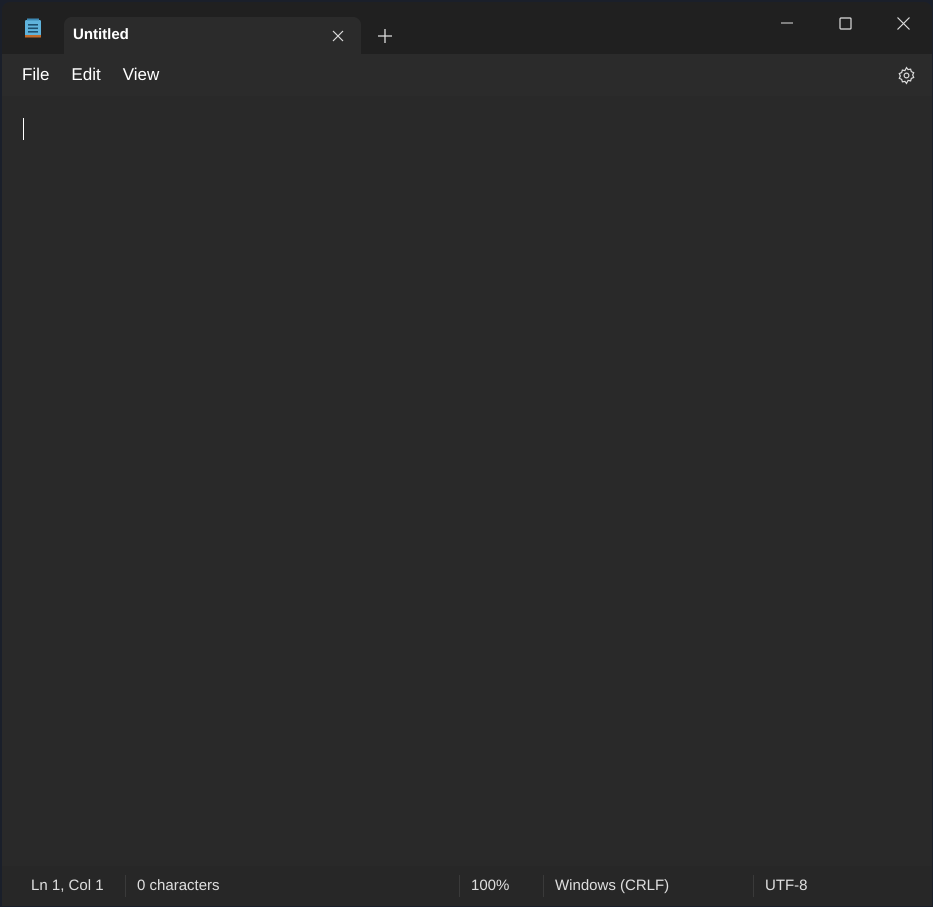  What do you see at coordinates (86, 75) in the screenshot?
I see `menu-item: Edit` at bounding box center [86, 75].